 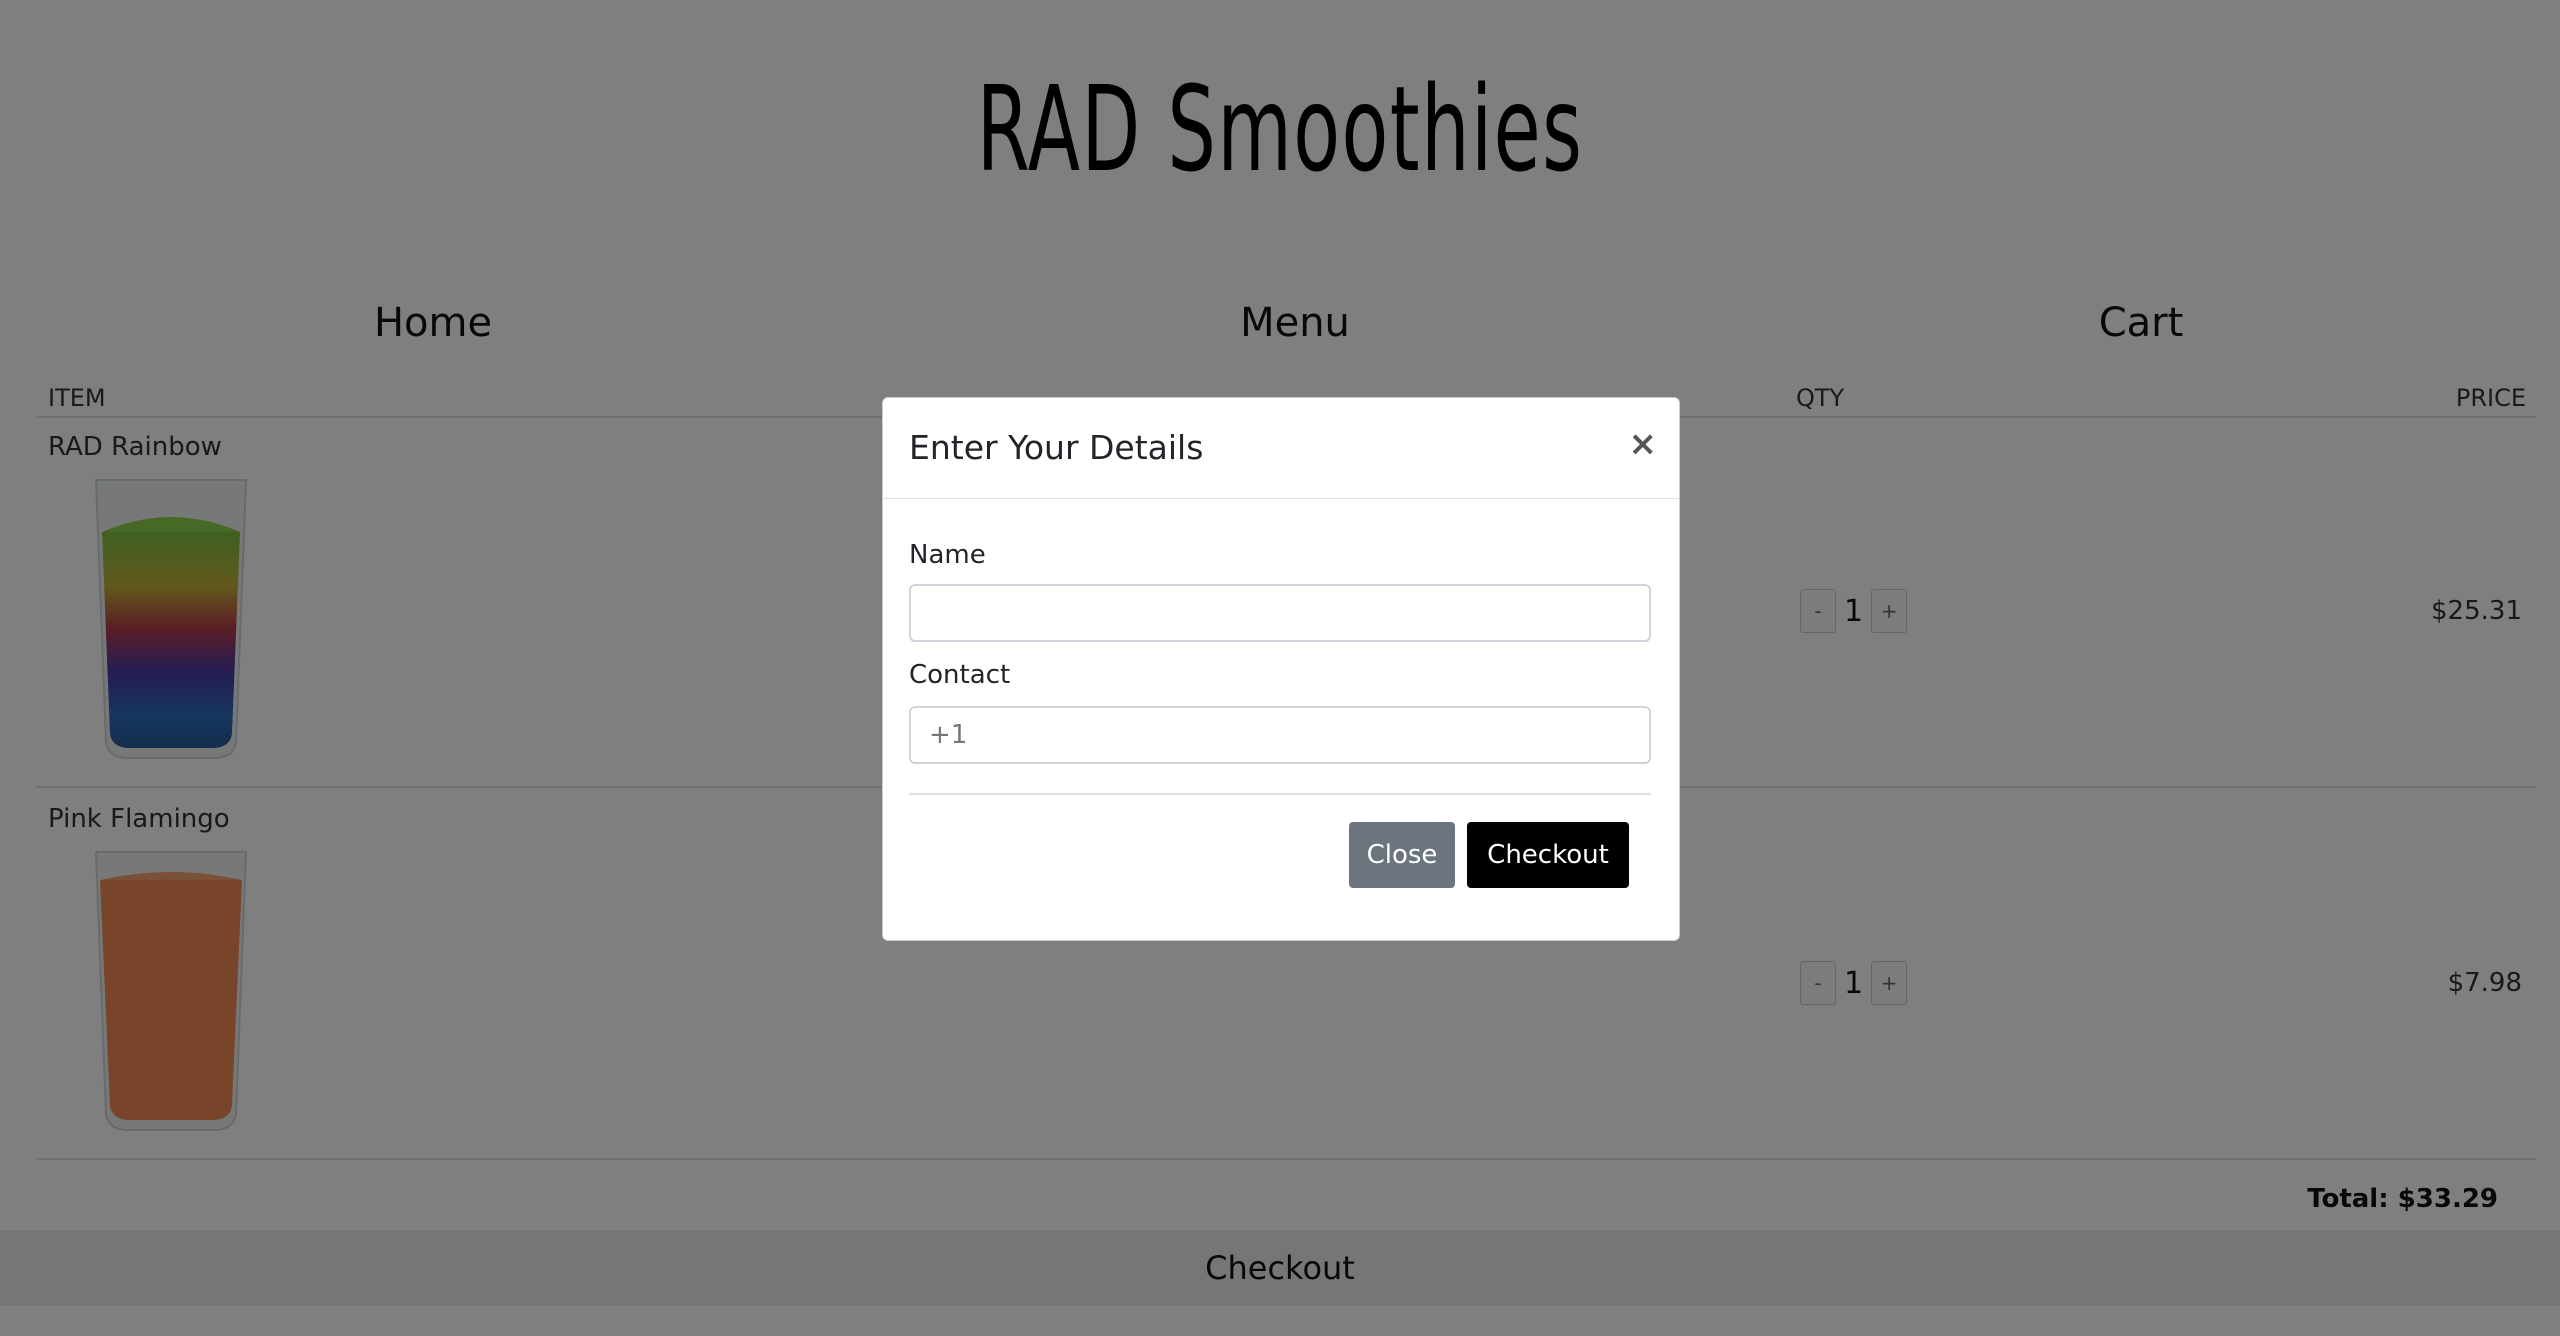 What do you see at coordinates (960, 675) in the screenshot?
I see `contact-label: Contact` at bounding box center [960, 675].